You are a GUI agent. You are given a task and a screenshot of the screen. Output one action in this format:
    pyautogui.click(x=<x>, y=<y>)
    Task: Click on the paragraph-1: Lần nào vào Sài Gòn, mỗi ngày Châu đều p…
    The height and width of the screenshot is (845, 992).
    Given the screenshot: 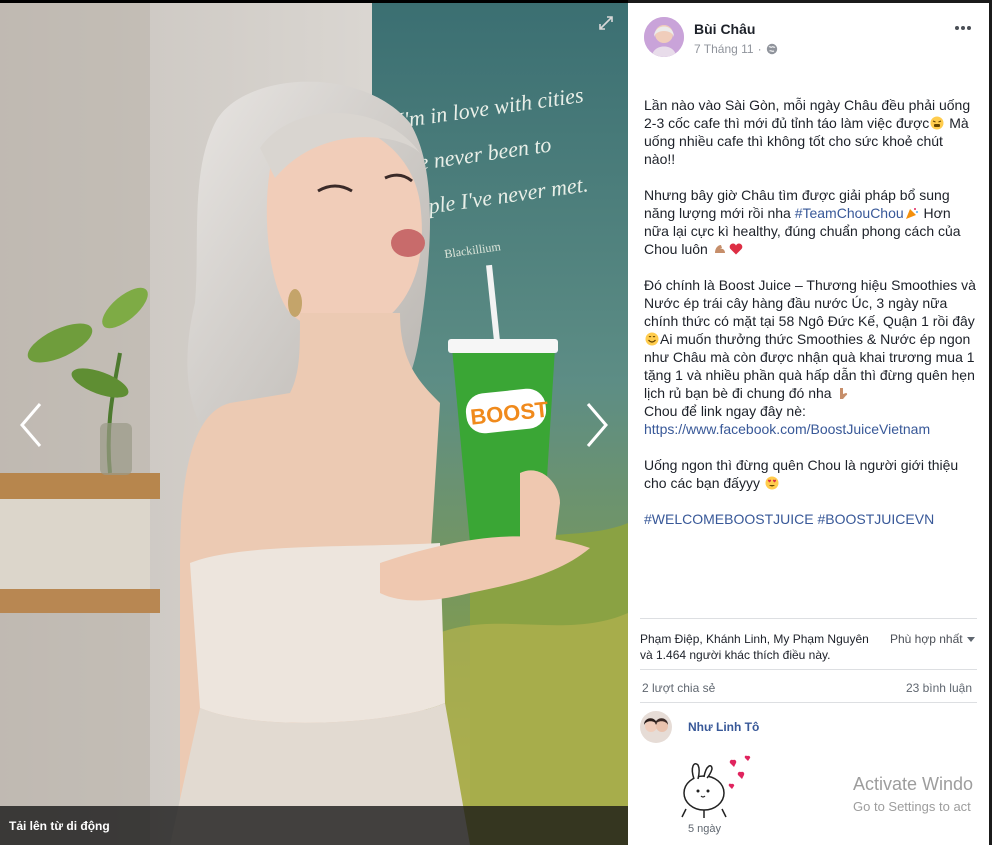 What is the action you would take?
    pyautogui.click(x=807, y=132)
    